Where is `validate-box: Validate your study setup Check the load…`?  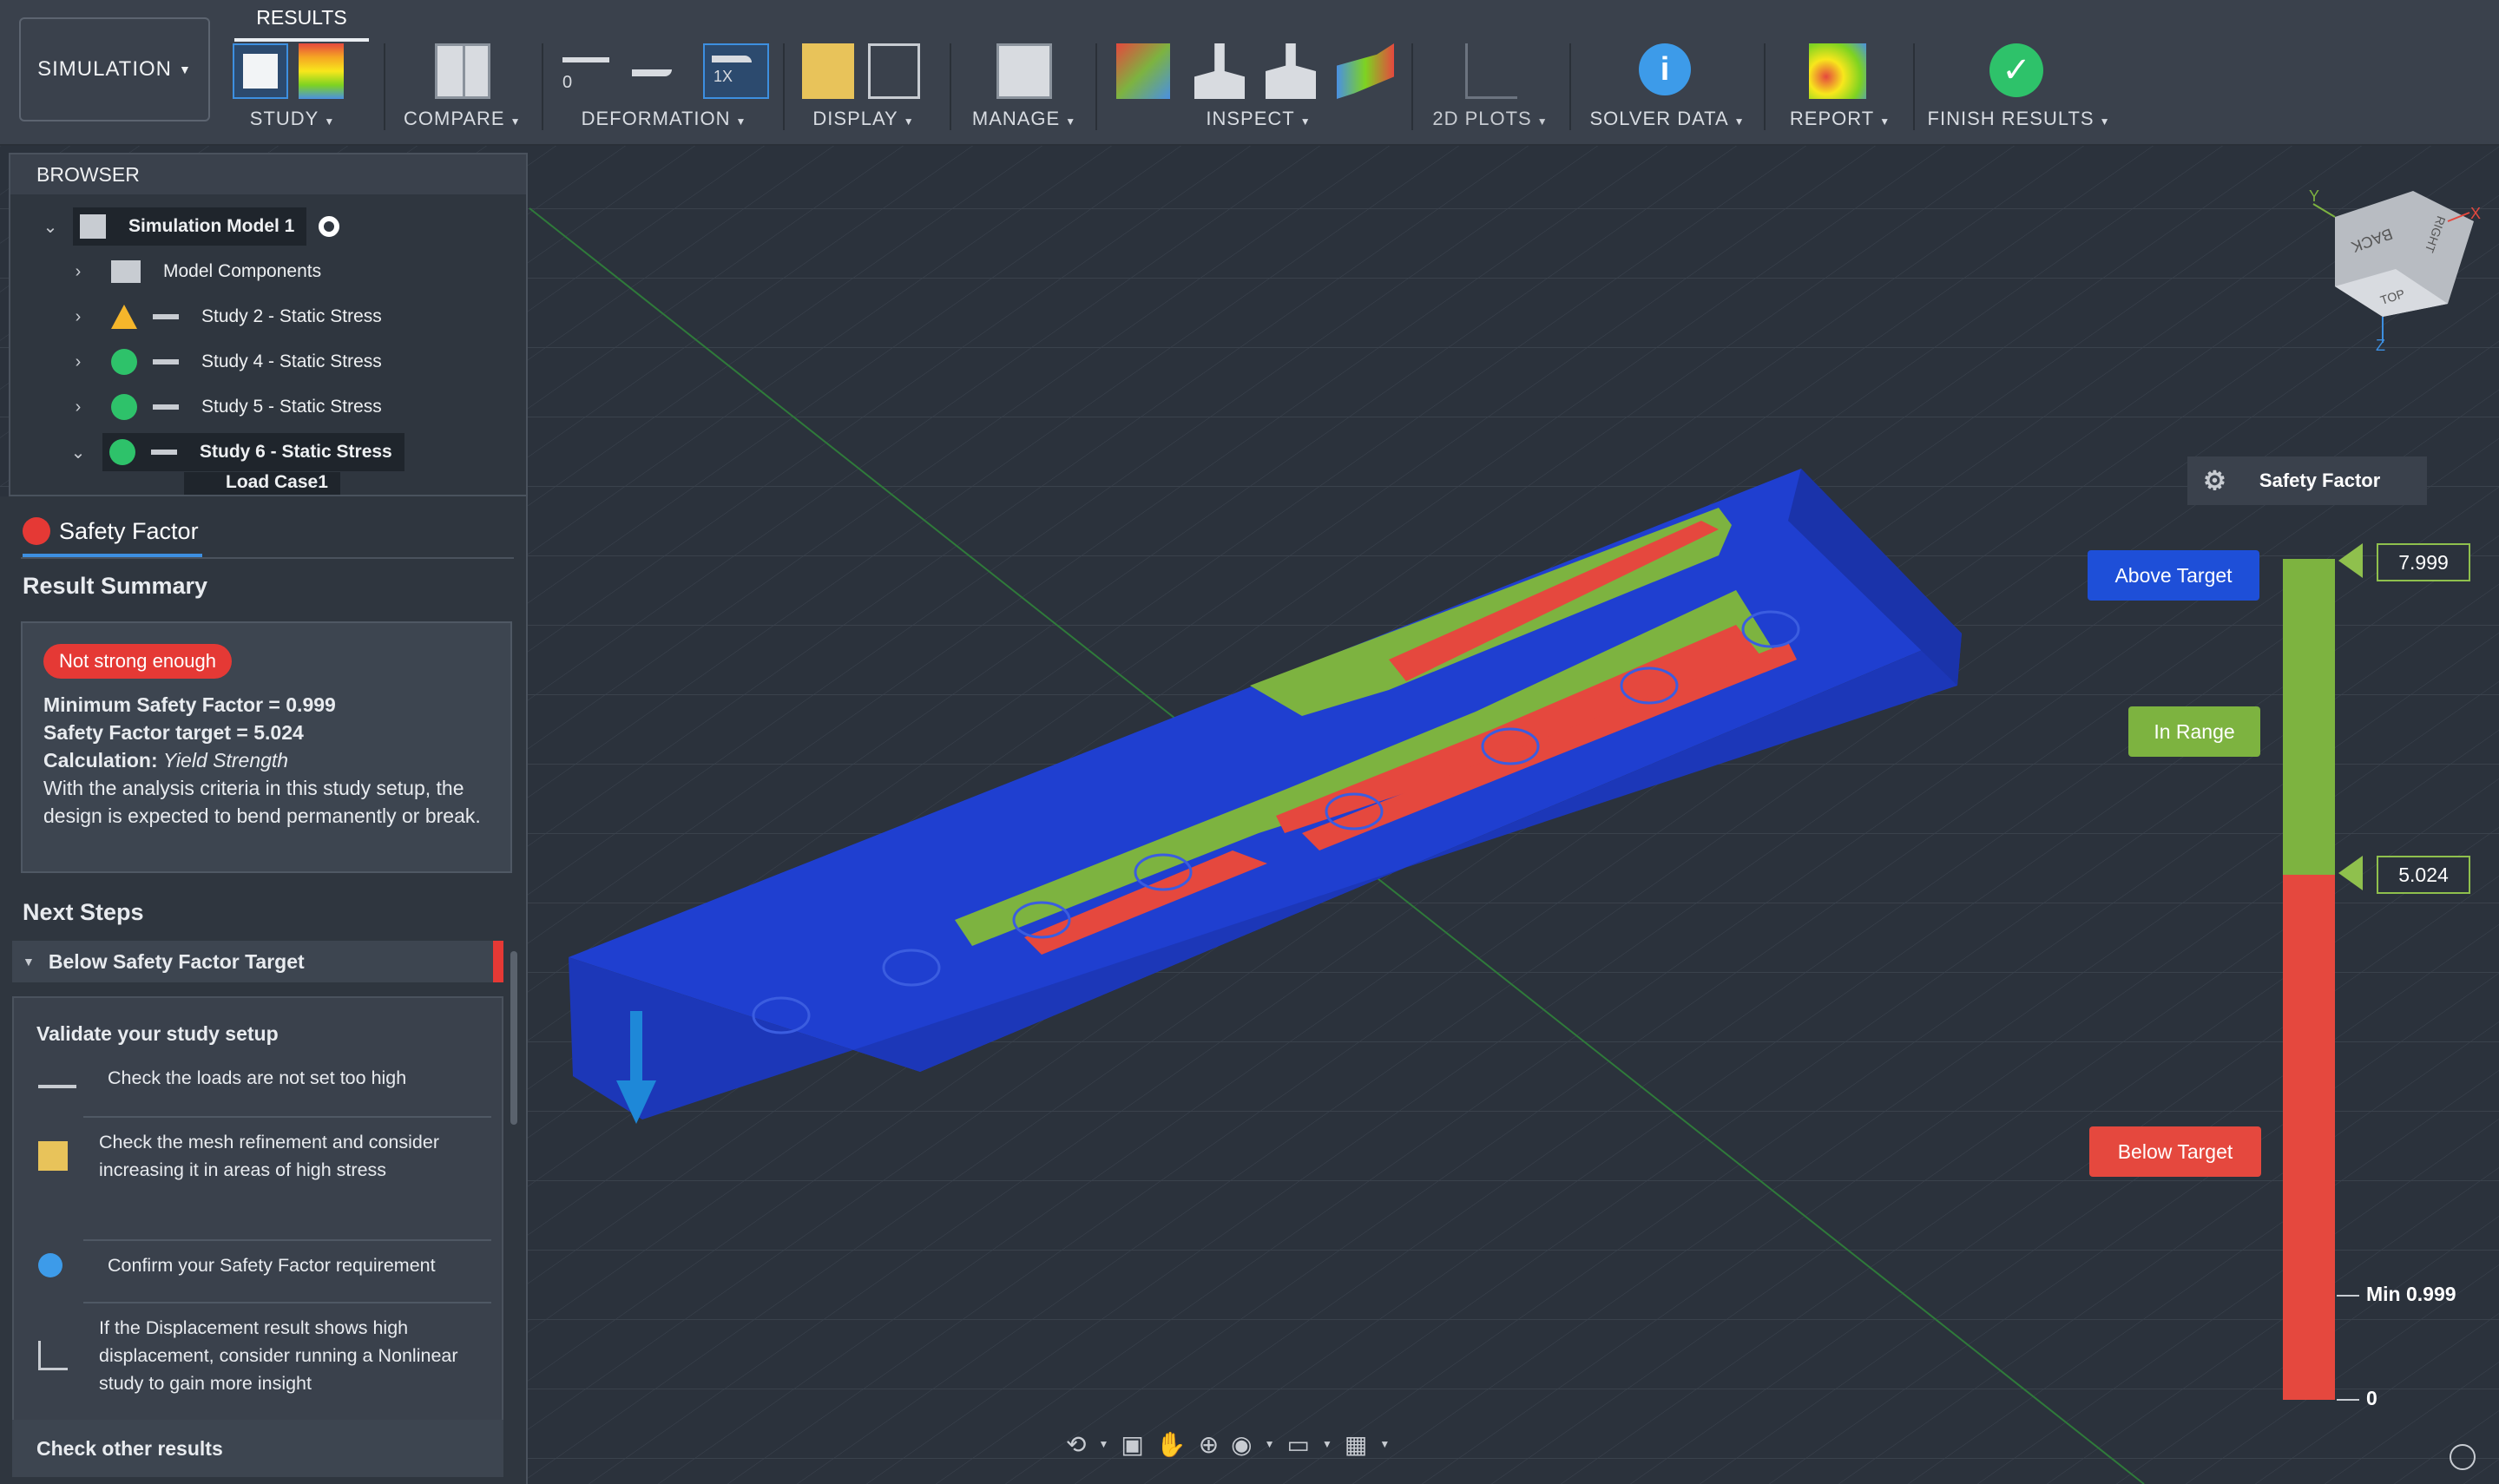
validate-box: Validate your study setup Check the load… is located at coordinates (257, 1219).